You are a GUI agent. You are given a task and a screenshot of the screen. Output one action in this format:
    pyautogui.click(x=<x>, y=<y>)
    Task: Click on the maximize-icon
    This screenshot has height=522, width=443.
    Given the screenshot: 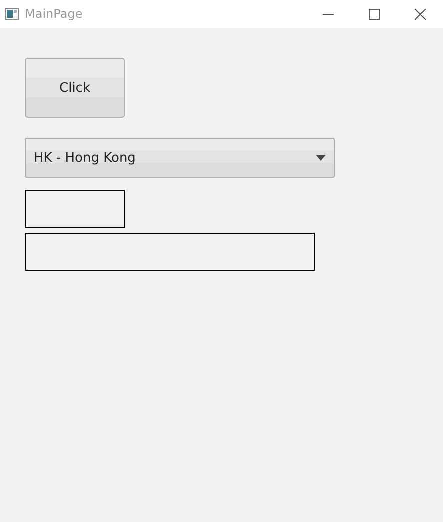 What is the action you would take?
    pyautogui.click(x=374, y=14)
    